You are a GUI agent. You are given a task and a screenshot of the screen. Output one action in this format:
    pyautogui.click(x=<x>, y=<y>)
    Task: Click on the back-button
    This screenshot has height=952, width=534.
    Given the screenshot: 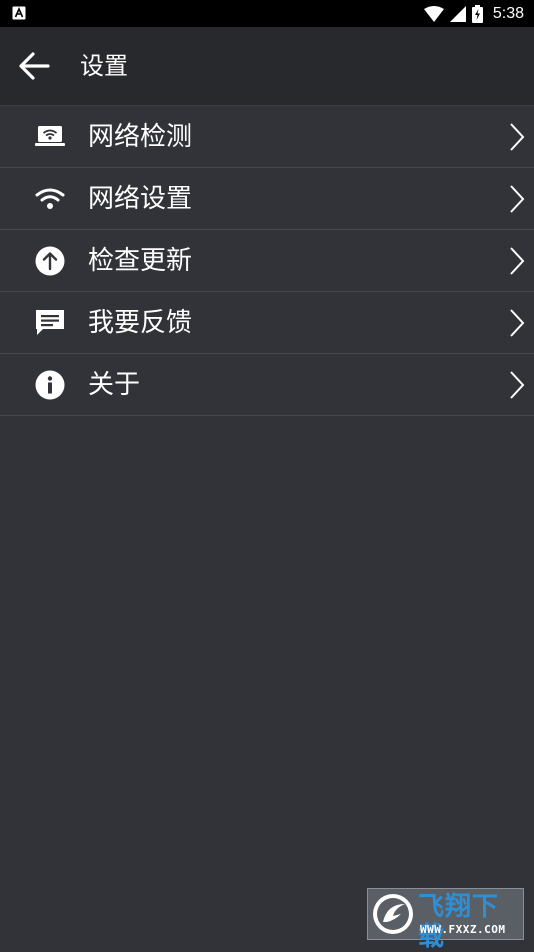 What is the action you would take?
    pyautogui.click(x=38, y=66)
    